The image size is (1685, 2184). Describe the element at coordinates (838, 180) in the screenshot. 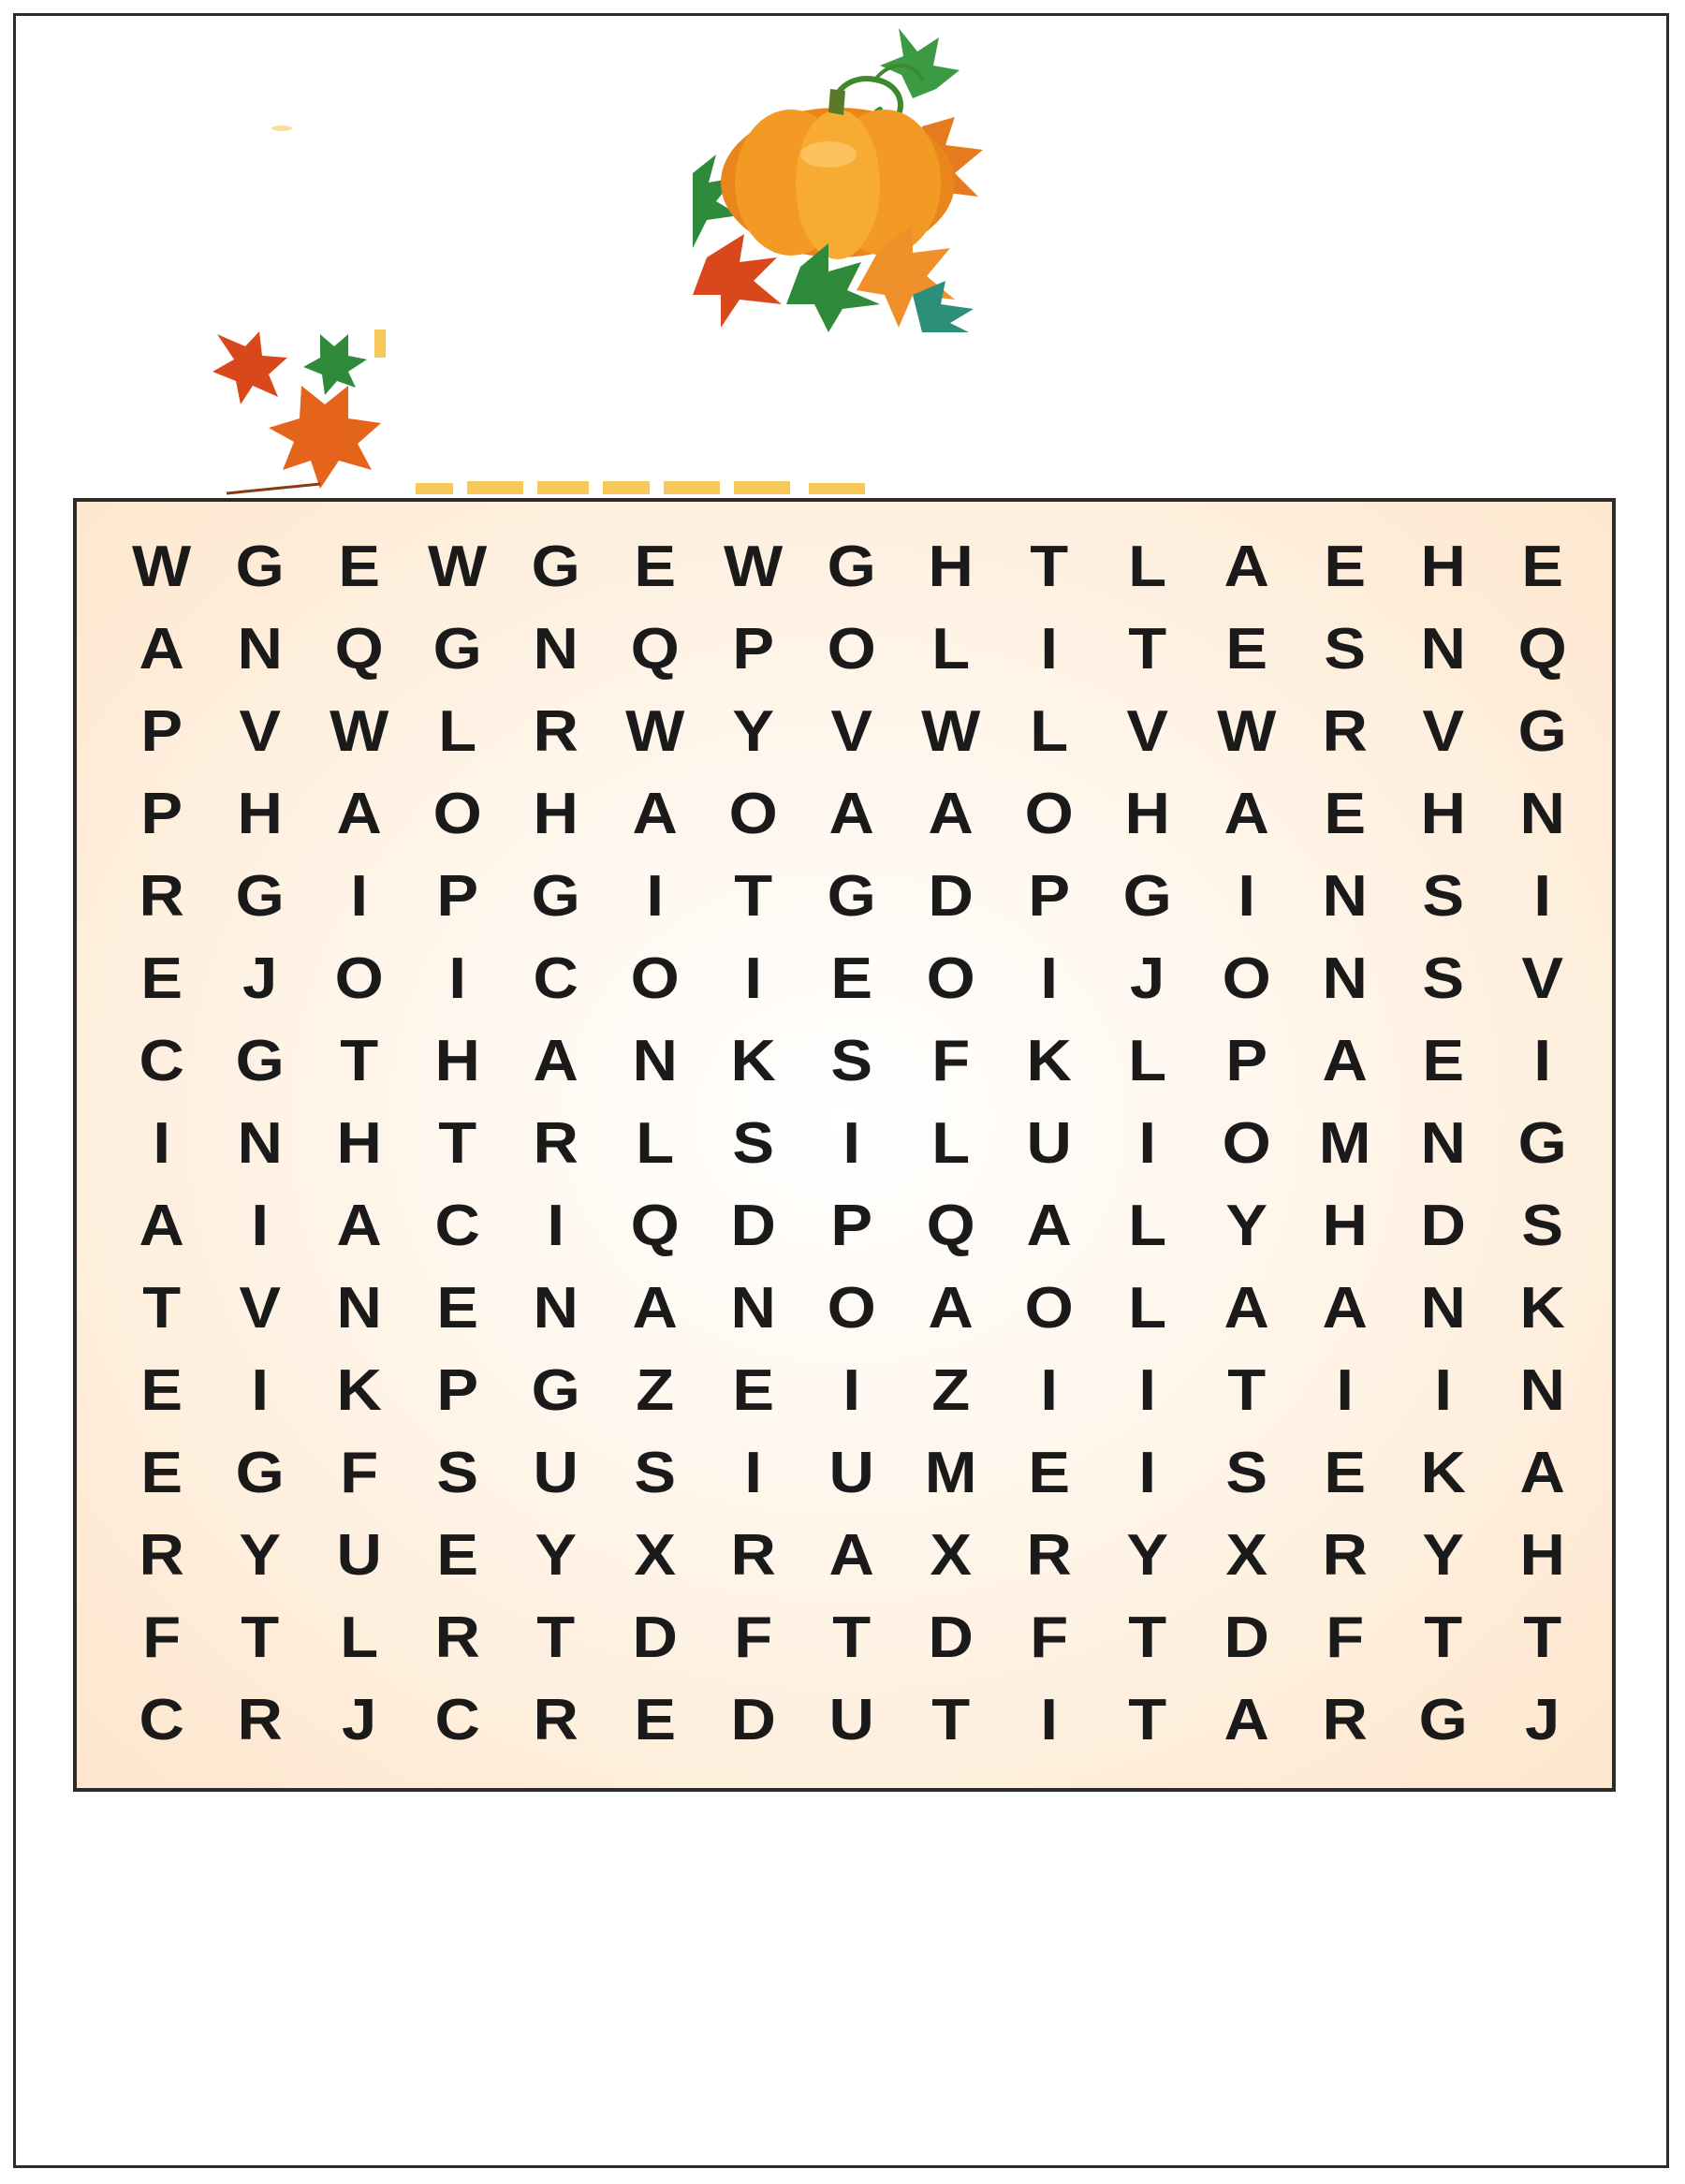

I see `pumpkin-illustration` at that location.